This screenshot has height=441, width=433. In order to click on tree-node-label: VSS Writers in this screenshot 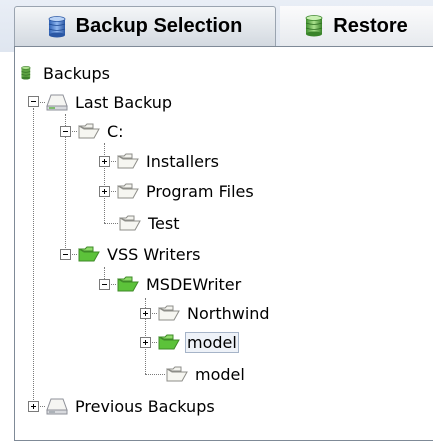, I will do `click(154, 254)`.